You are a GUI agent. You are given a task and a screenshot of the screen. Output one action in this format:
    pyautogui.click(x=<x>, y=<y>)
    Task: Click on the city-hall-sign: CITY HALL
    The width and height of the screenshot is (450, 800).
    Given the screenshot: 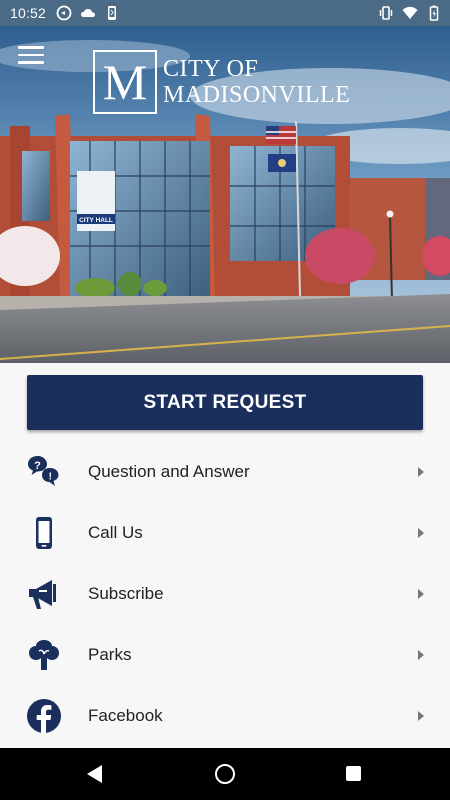 What is the action you would take?
    pyautogui.click(x=96, y=220)
    